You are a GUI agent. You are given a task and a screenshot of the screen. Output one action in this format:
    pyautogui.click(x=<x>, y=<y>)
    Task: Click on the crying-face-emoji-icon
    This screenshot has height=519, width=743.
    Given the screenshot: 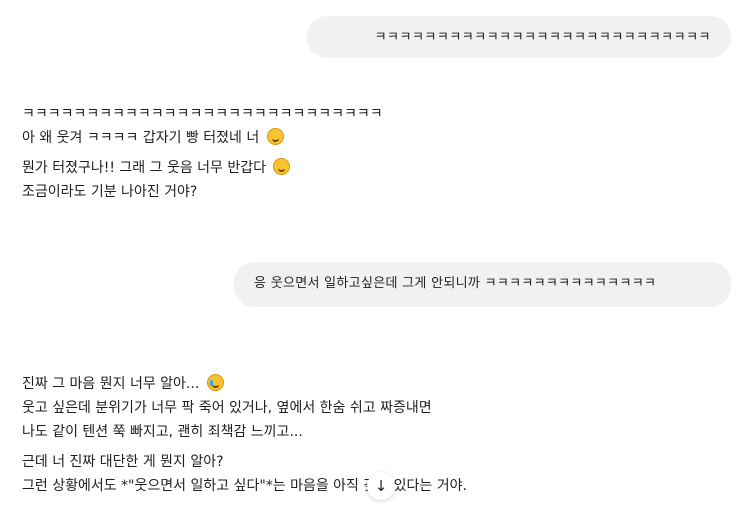 What is the action you would take?
    pyautogui.click(x=215, y=382)
    